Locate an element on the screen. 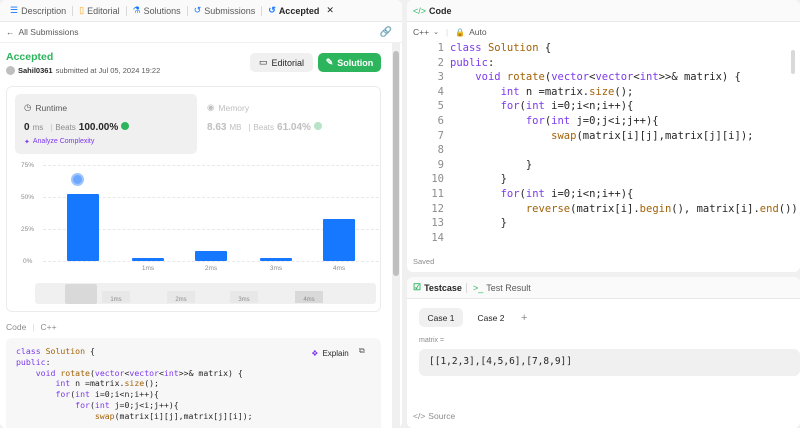 The image size is (800, 428). y-tick-label: 0% is located at coordinates (28, 261).